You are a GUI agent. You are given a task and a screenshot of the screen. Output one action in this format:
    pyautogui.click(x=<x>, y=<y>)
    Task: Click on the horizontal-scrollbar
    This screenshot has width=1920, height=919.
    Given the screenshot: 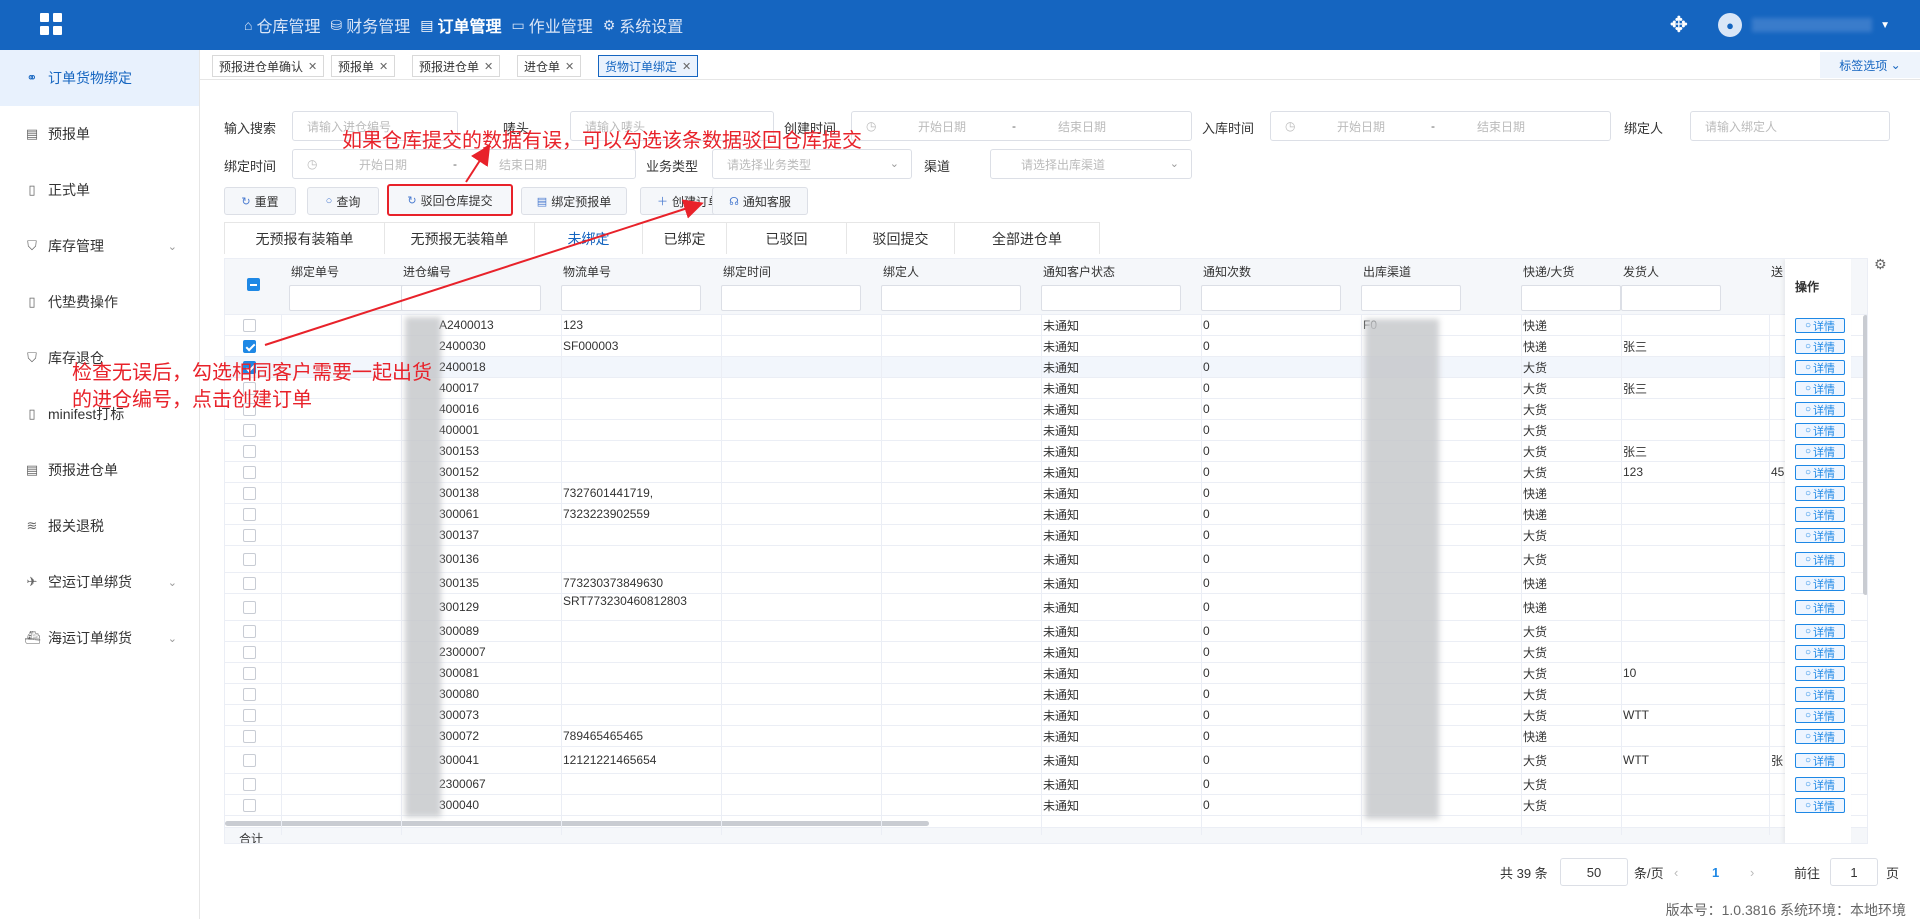 What is the action you would take?
    pyautogui.click(x=577, y=823)
    